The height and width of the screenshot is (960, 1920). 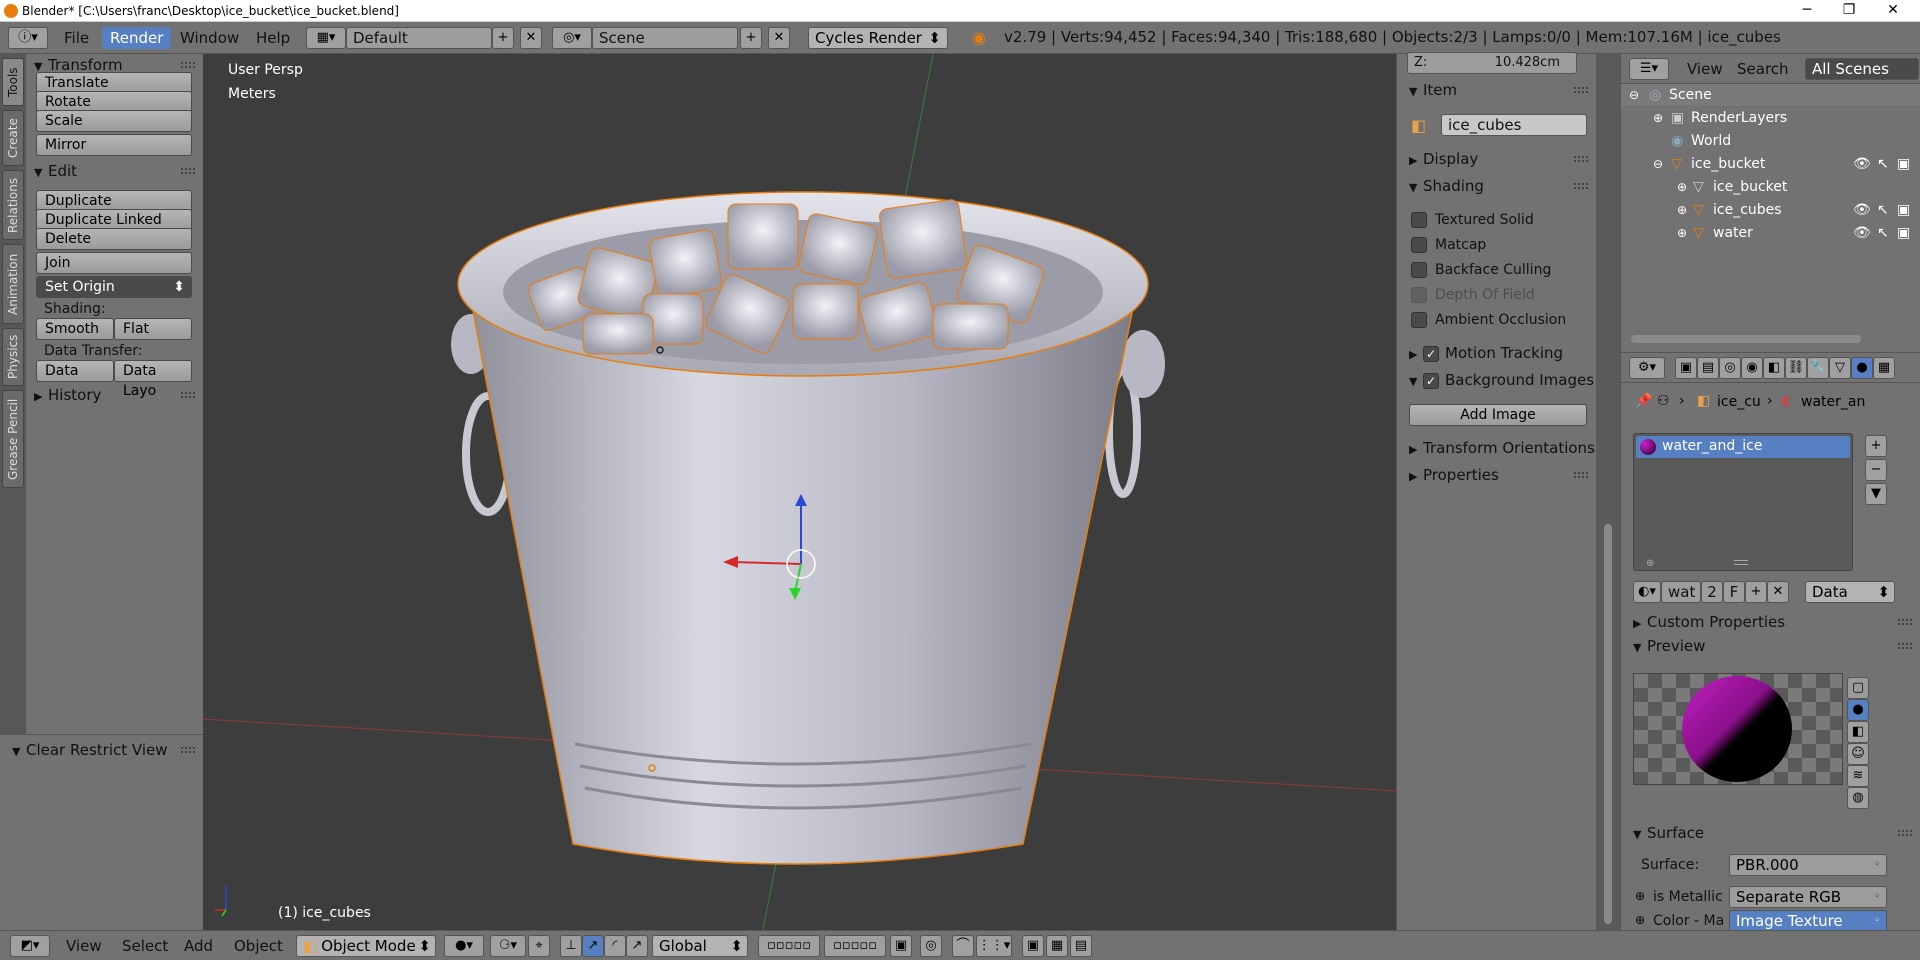 I want to click on list-resize-icon: ⊕, so click(x=1650, y=563).